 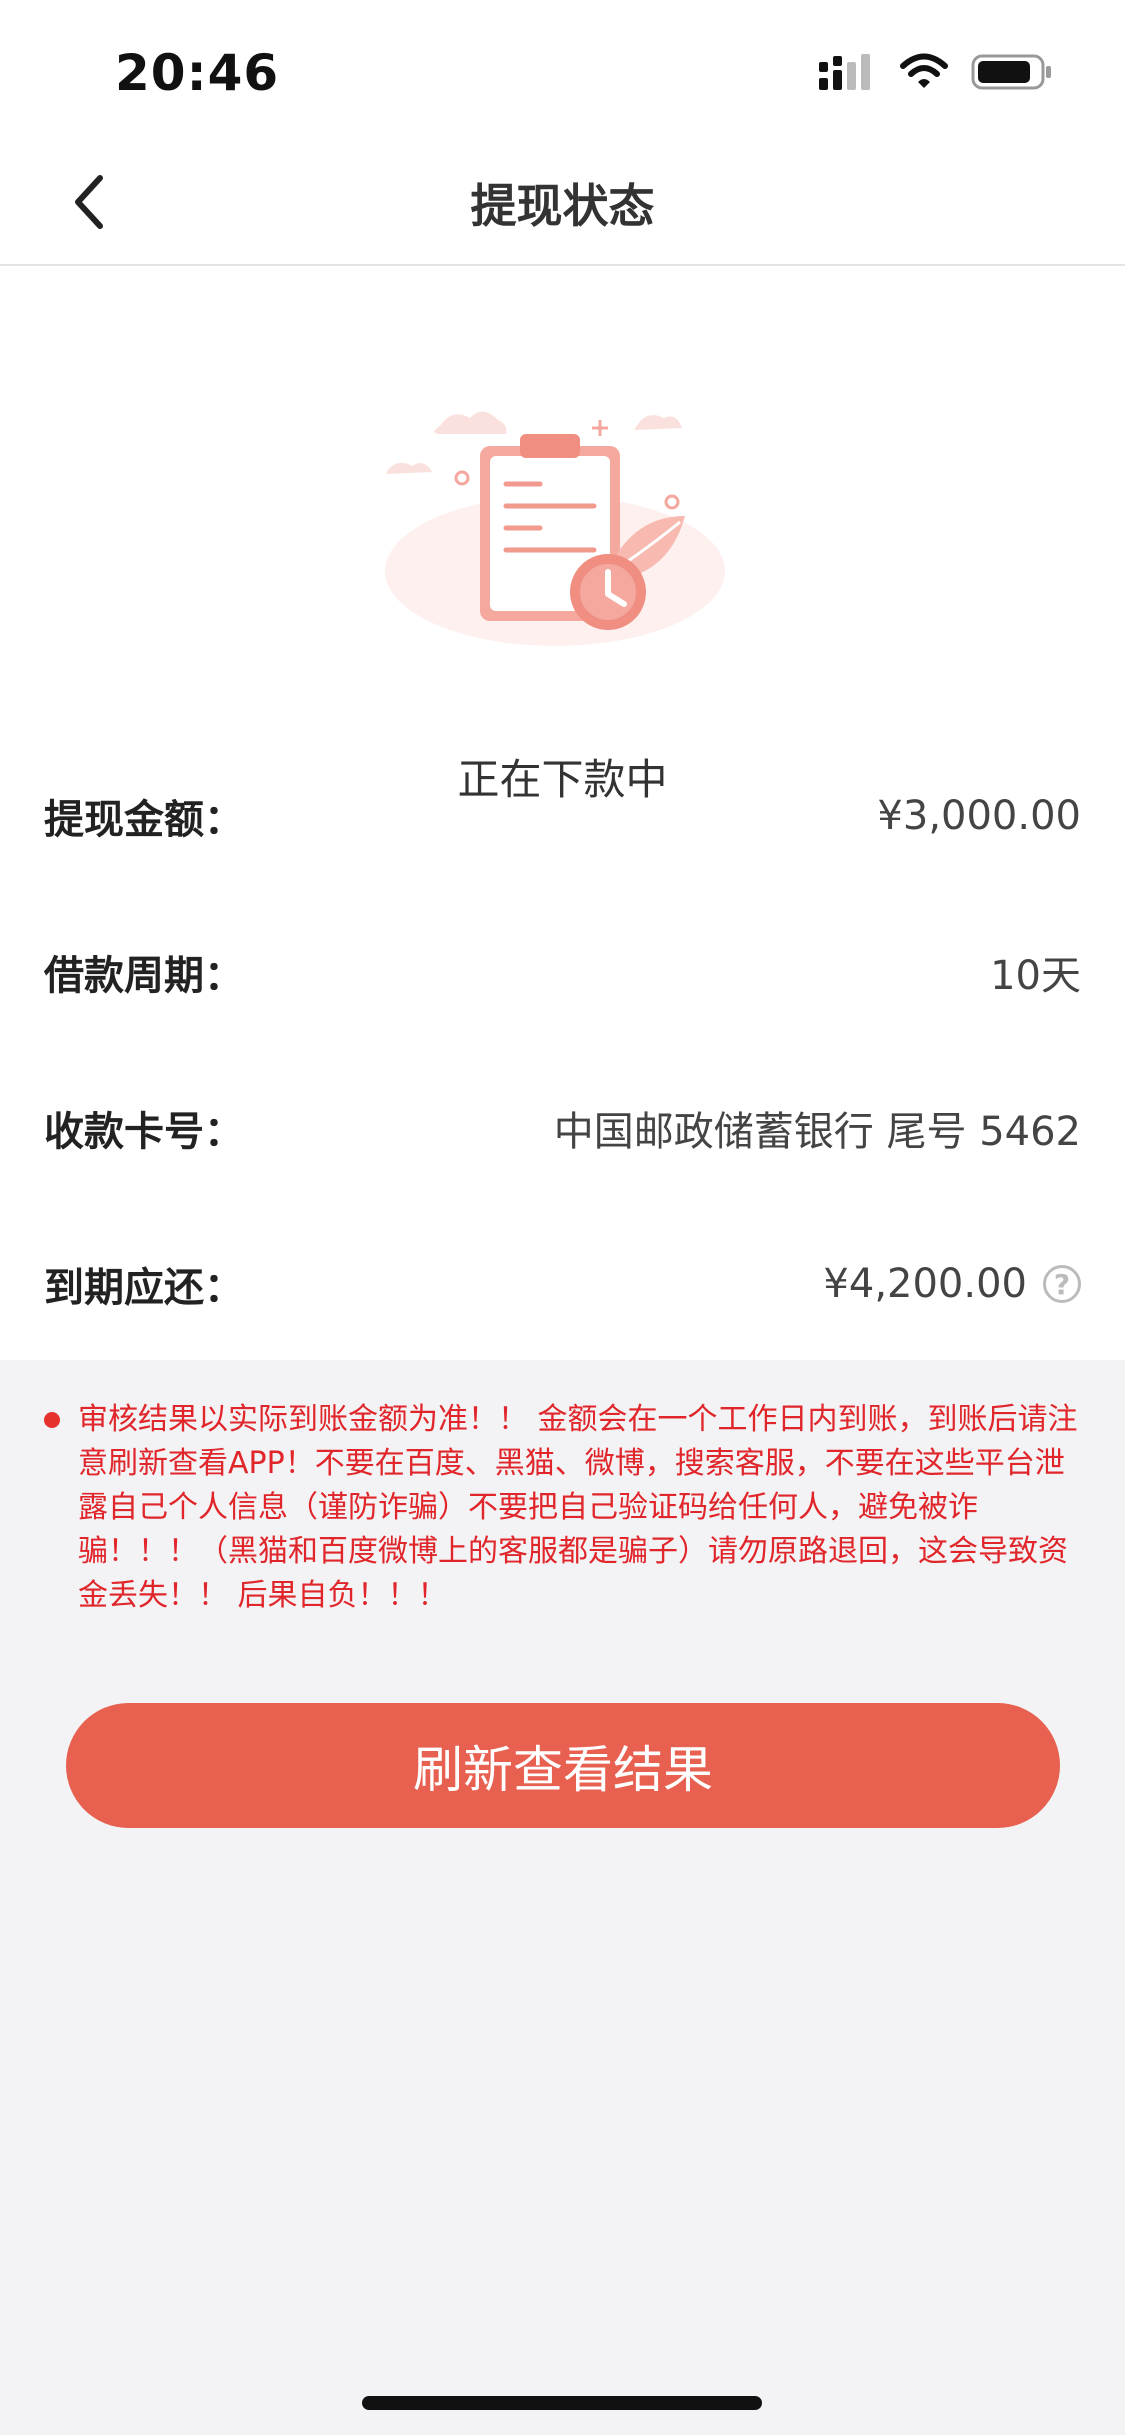 What do you see at coordinates (562, 816) in the screenshot?
I see `withdraw-amount-row: 提现金额： ¥3,000.00` at bounding box center [562, 816].